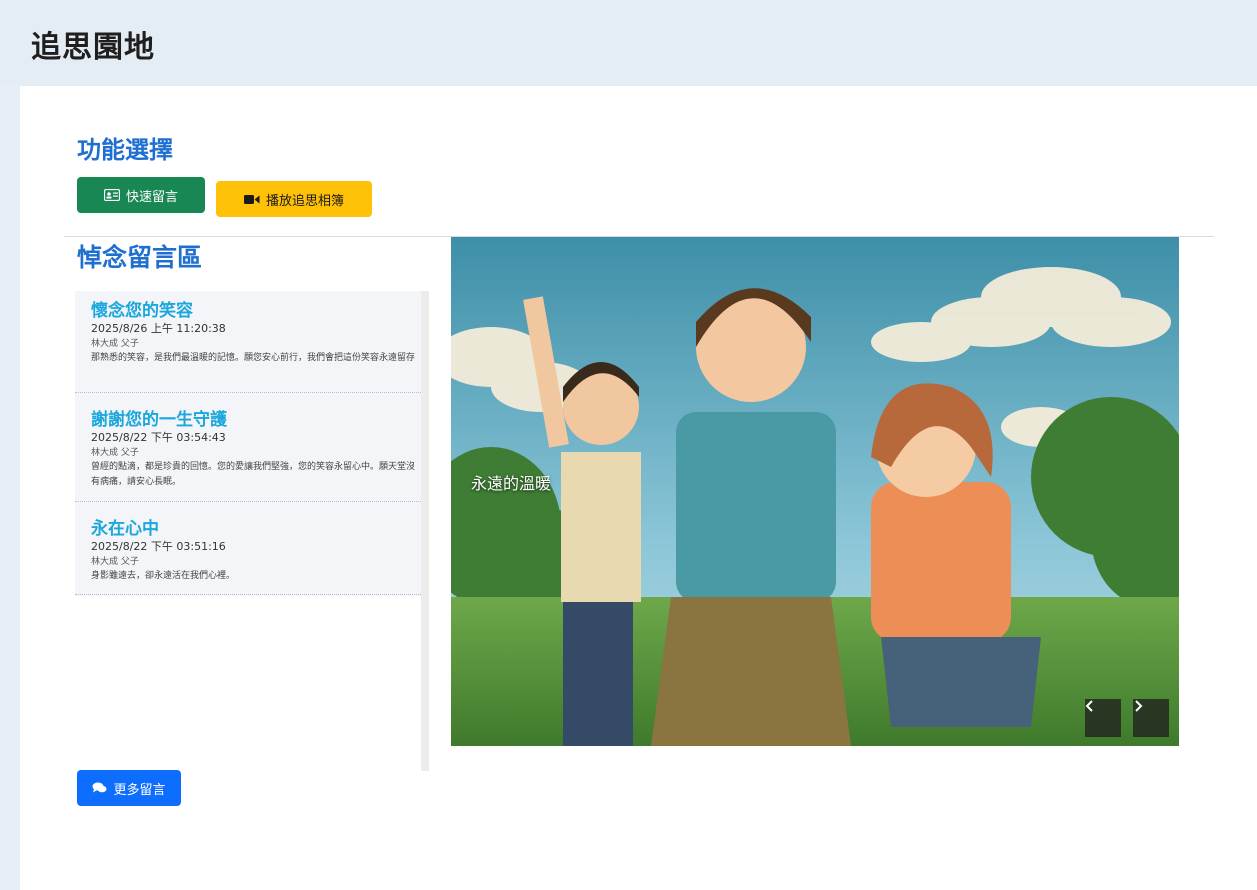 The image size is (1257, 890). Describe the element at coordinates (142, 311) in the screenshot. I see `message-title: 懷念您的笑容` at that location.